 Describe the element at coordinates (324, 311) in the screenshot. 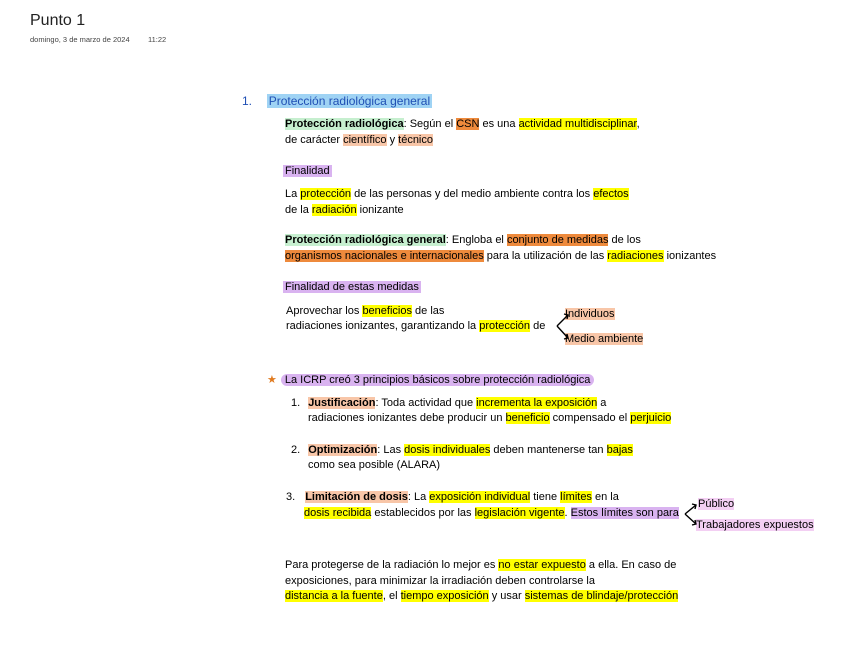

I see `text: Aprovechar los` at that location.